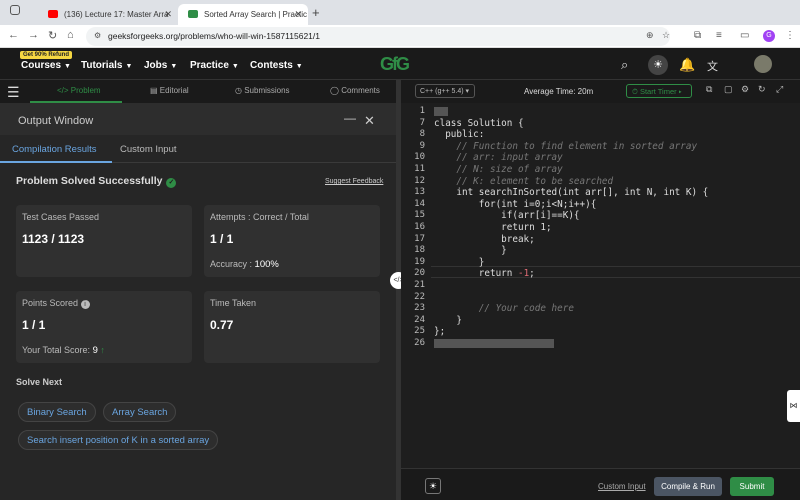 This screenshot has height=500, width=800. Describe the element at coordinates (46, 55) in the screenshot. I see `refund-badge: Get 90% Refund` at that location.